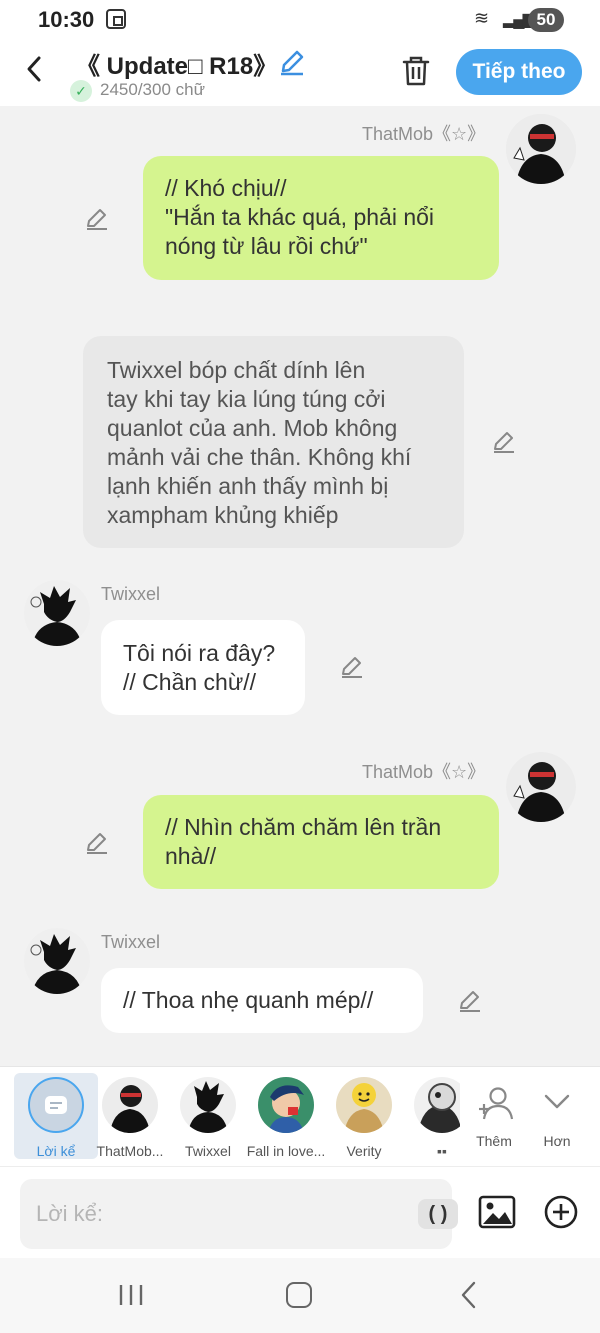 Image resolution: width=600 pixels, height=1333 pixels. Describe the element at coordinates (364, 1151) in the screenshot. I see `character-label: Verity` at that location.